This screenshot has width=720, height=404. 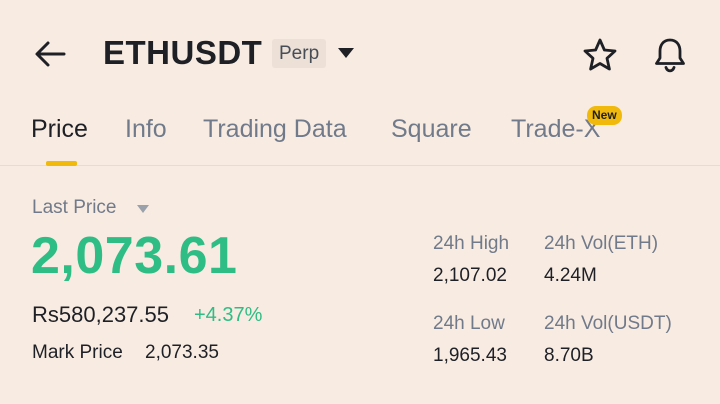 What do you see at coordinates (431, 129) in the screenshot?
I see `tab-square: Square` at bounding box center [431, 129].